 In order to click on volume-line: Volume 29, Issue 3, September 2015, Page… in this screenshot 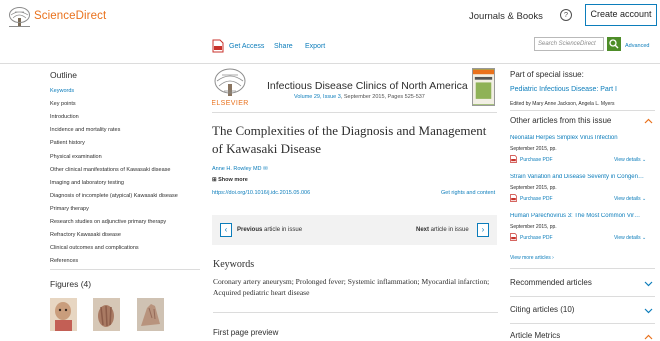, I will do `click(359, 97)`.